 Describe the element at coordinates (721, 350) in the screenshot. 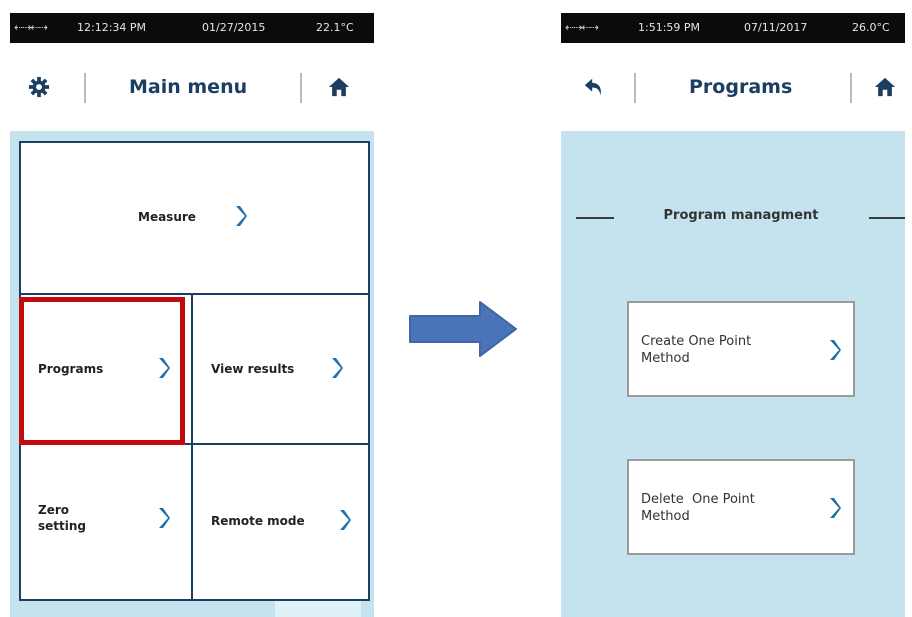

I see `button-label: Create One Point Method` at that location.